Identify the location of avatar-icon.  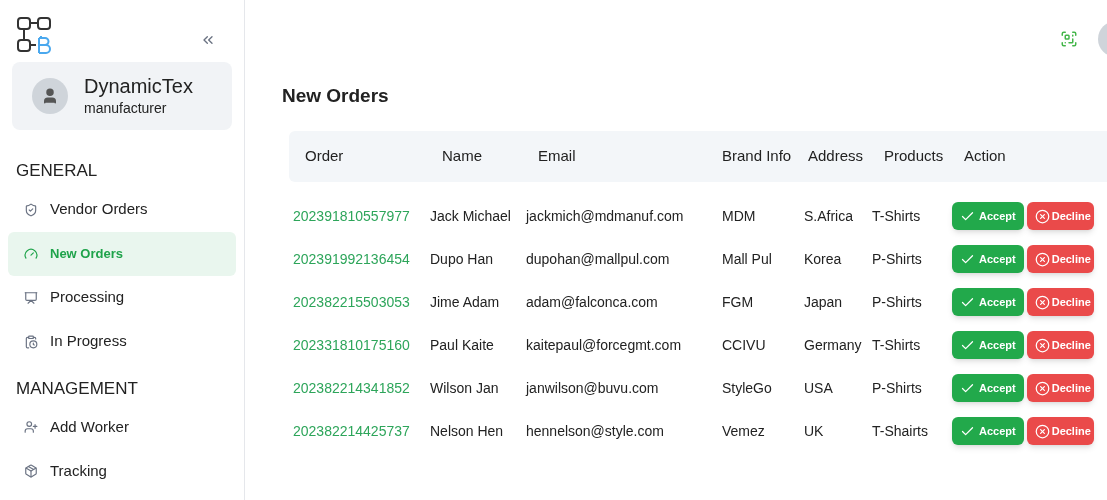
(50, 96).